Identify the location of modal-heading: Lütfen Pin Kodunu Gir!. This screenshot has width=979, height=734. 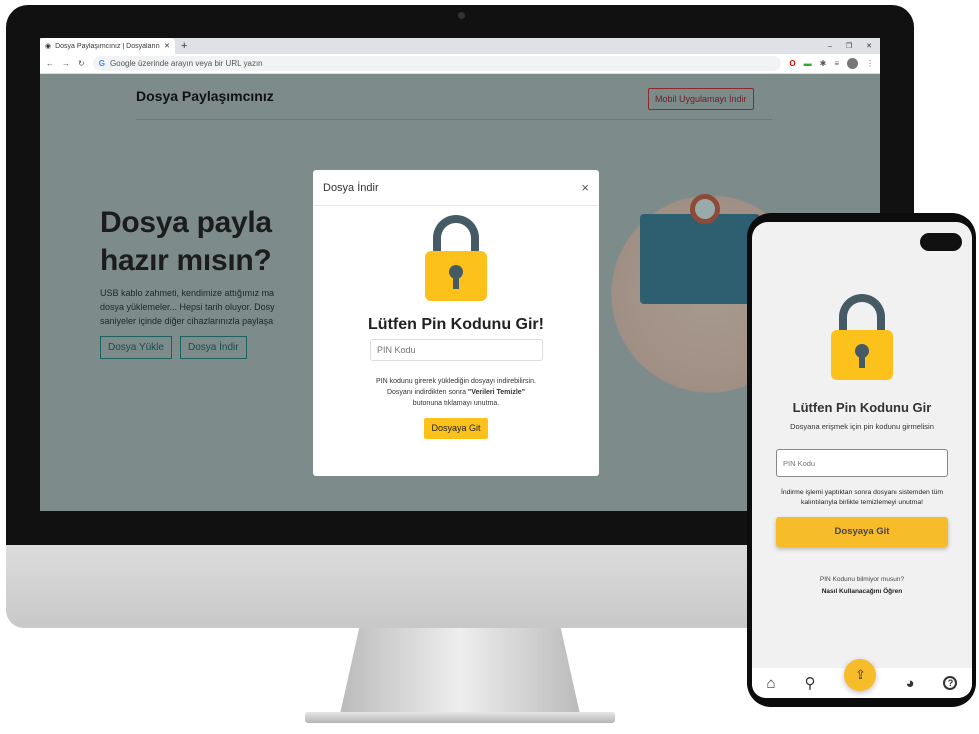
(456, 324).